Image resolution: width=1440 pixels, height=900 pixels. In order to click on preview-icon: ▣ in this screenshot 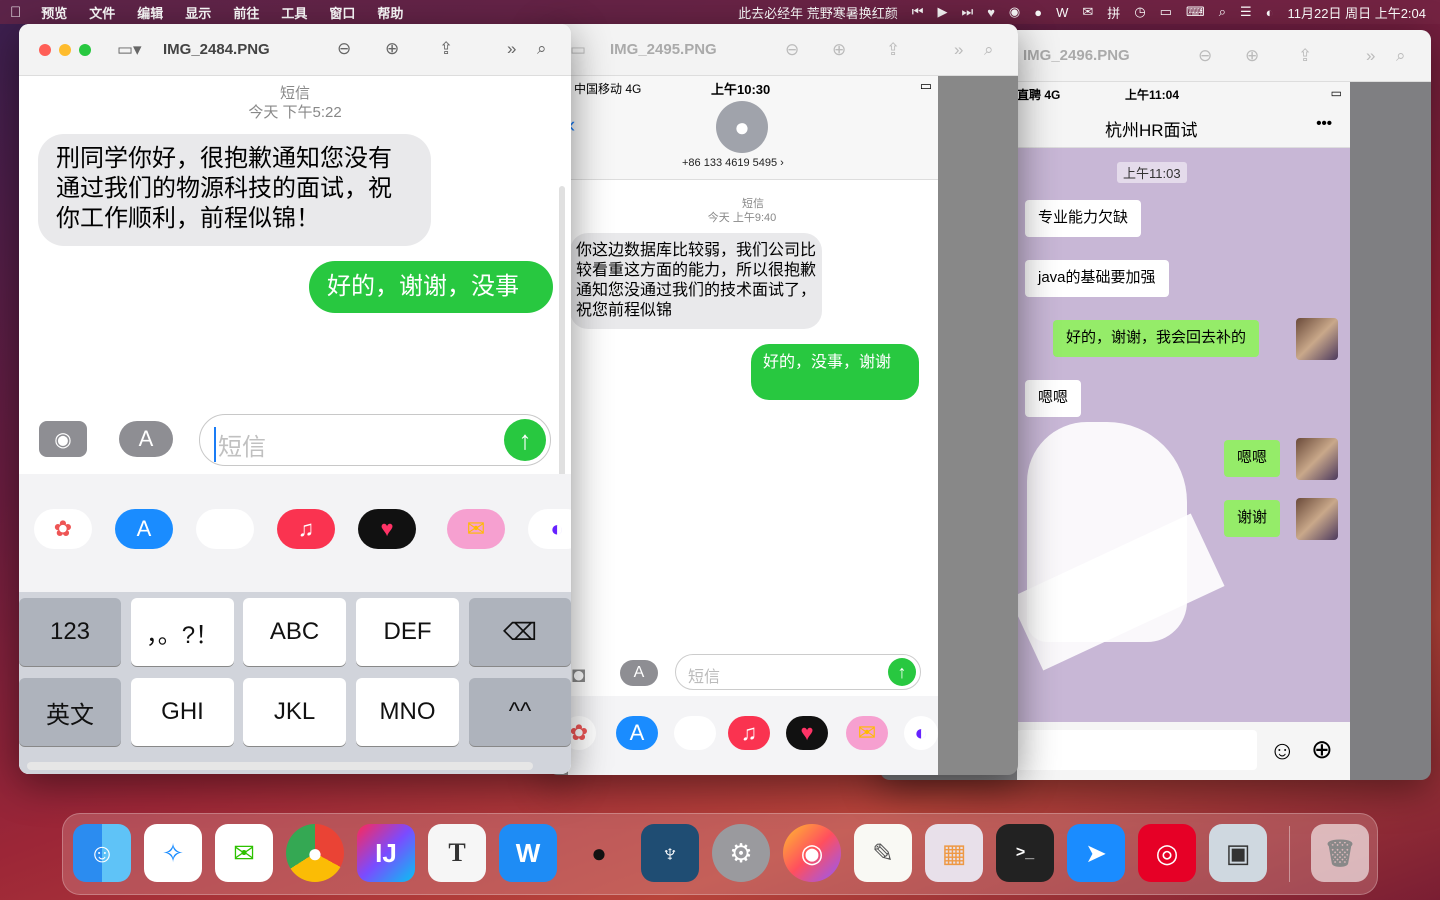, I will do `click(1238, 853)`.